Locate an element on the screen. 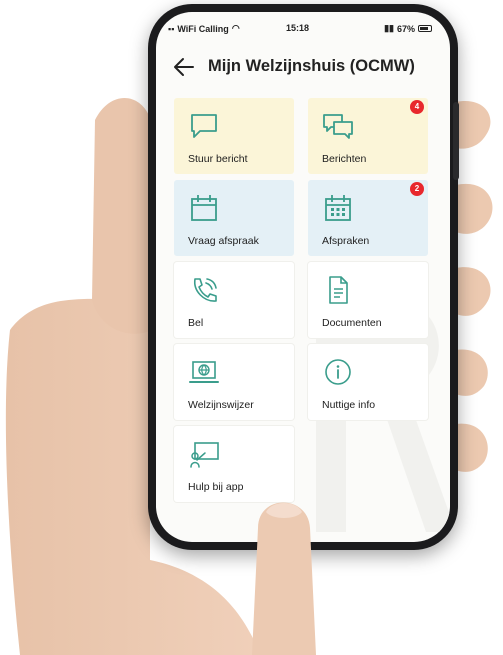 The image size is (503, 655). battery-percent: 67% is located at coordinates (405, 28).